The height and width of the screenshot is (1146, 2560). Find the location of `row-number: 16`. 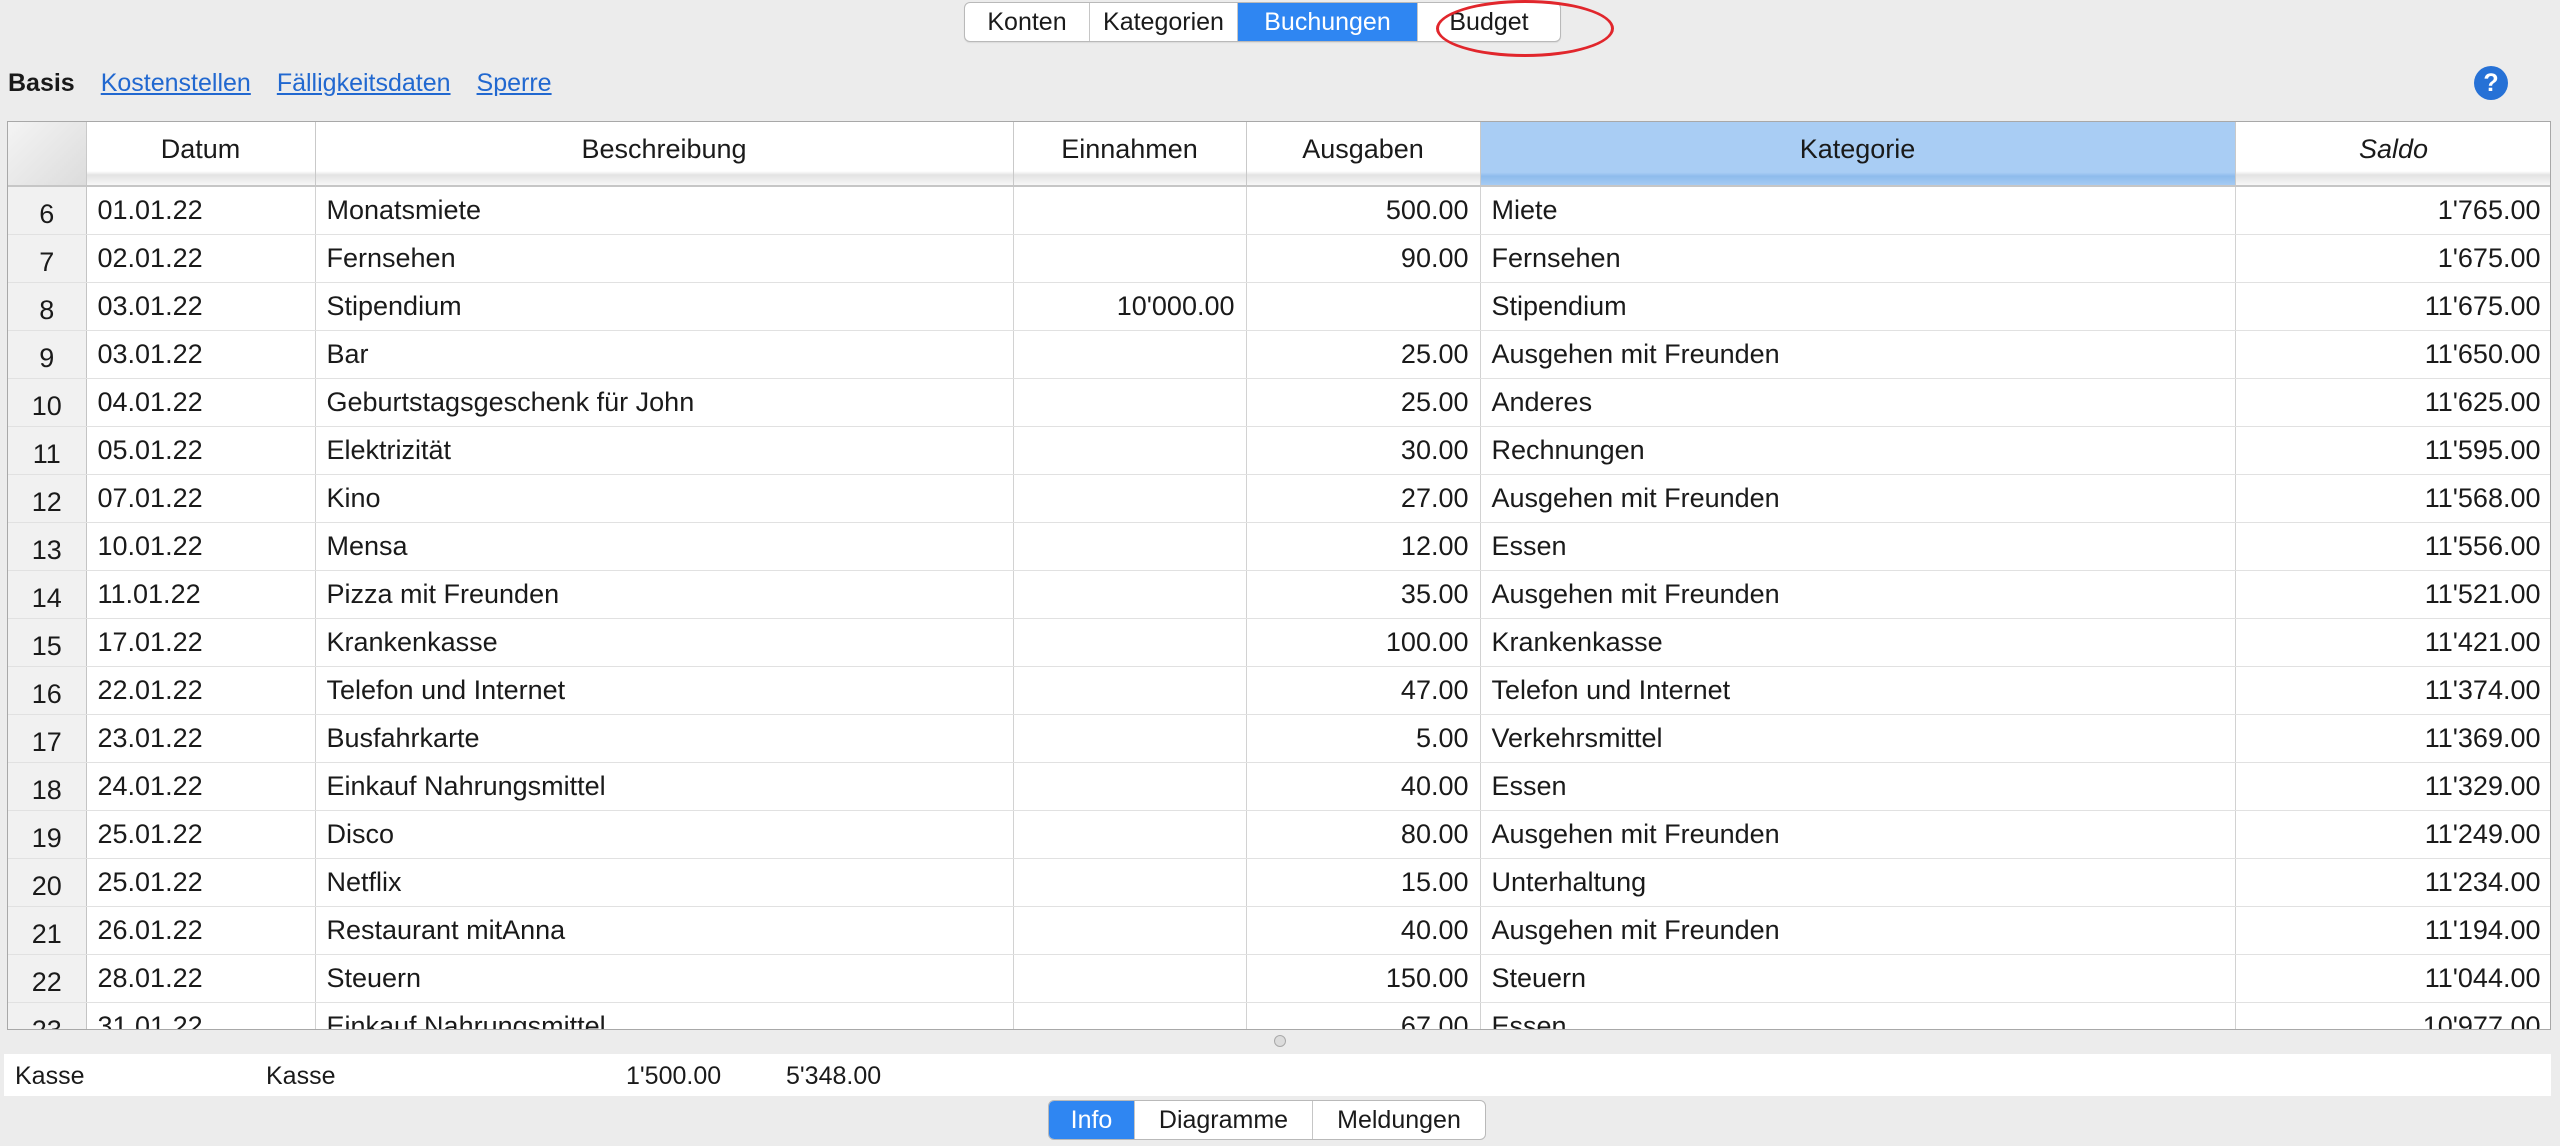

row-number: 16 is located at coordinates (47, 690).